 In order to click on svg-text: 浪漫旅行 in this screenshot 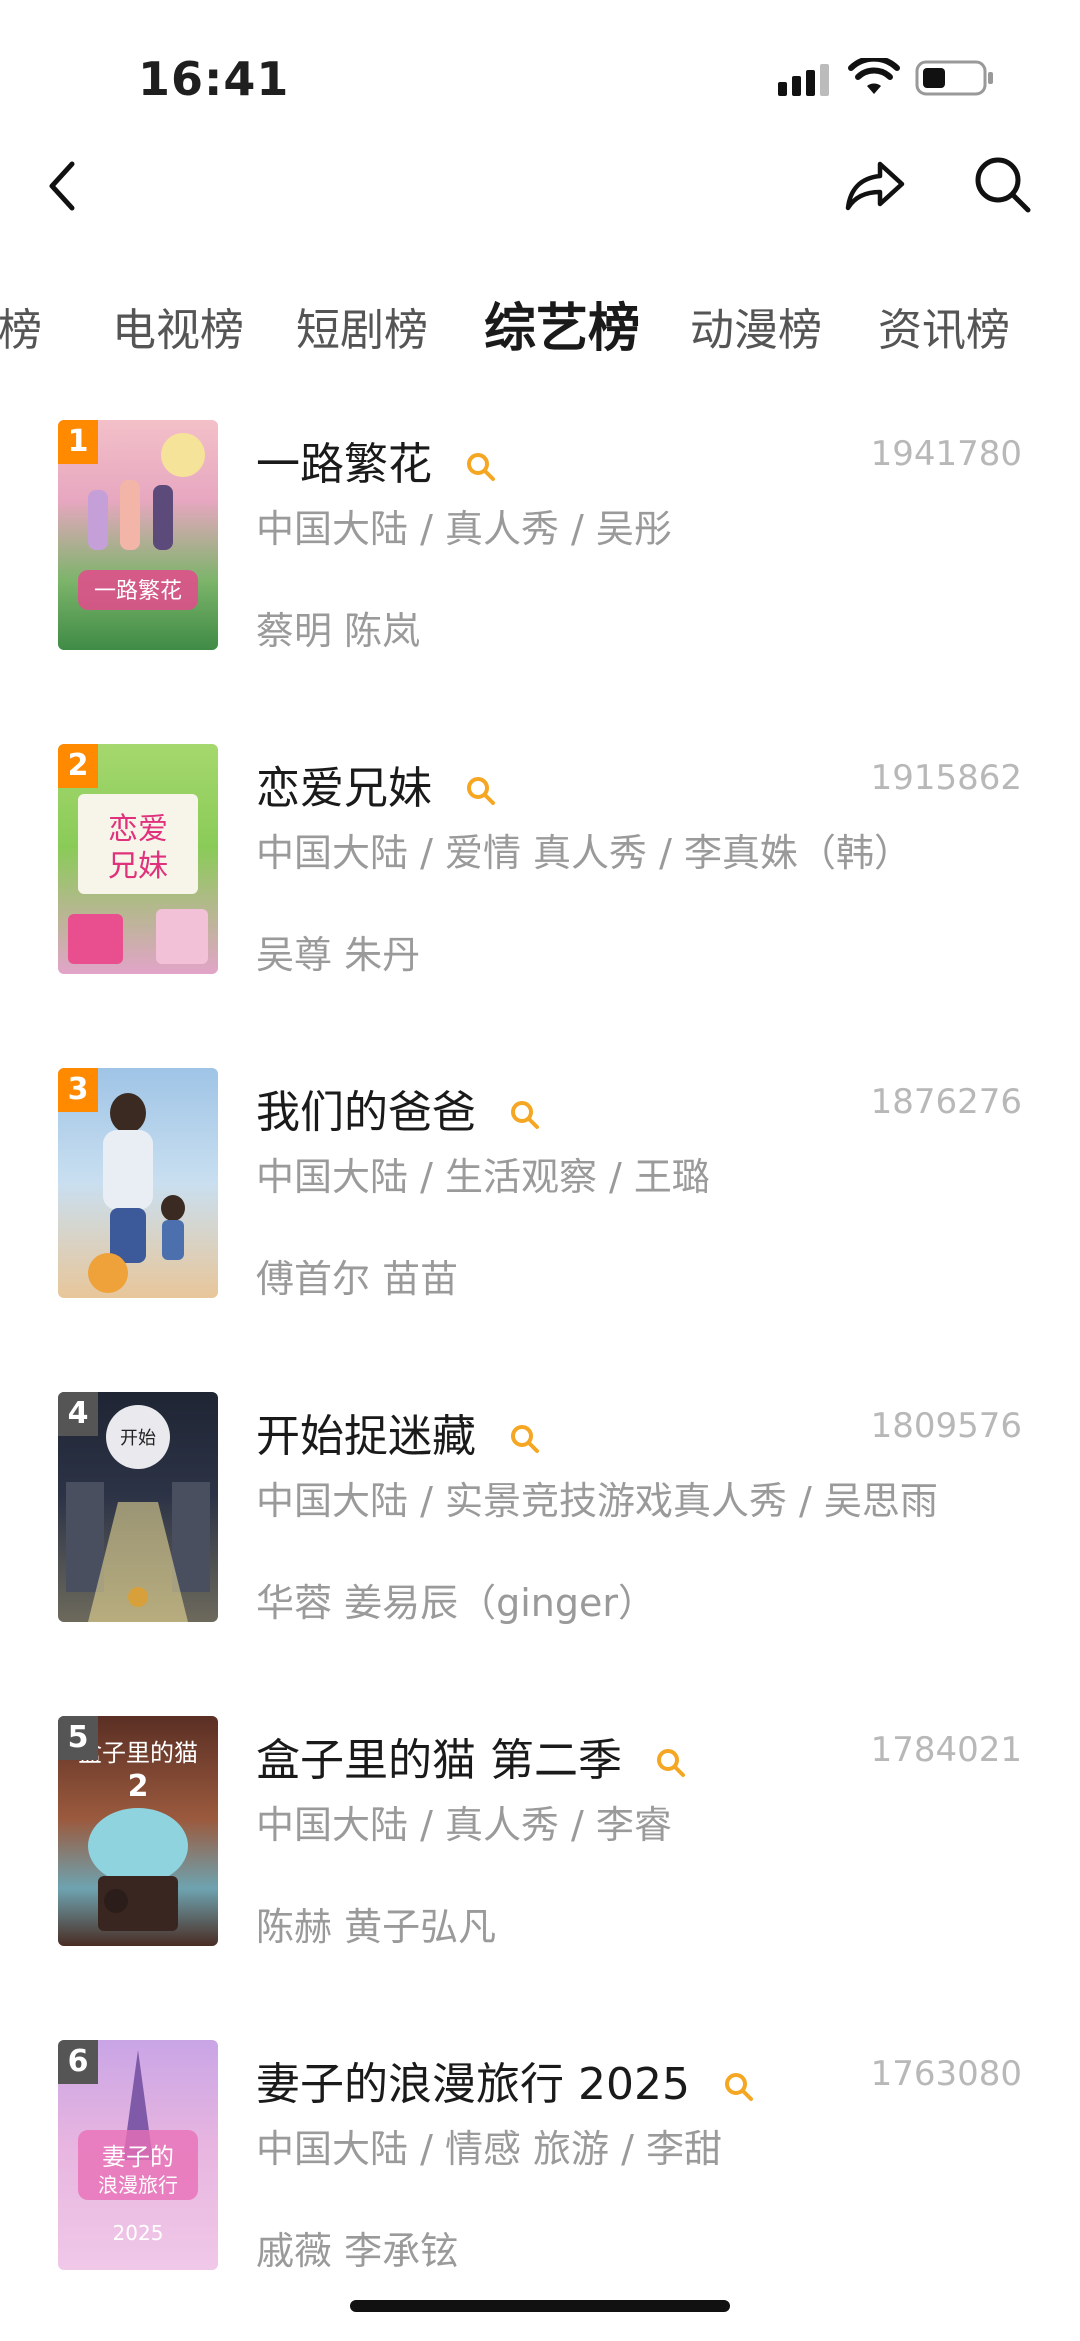, I will do `click(138, 2185)`.